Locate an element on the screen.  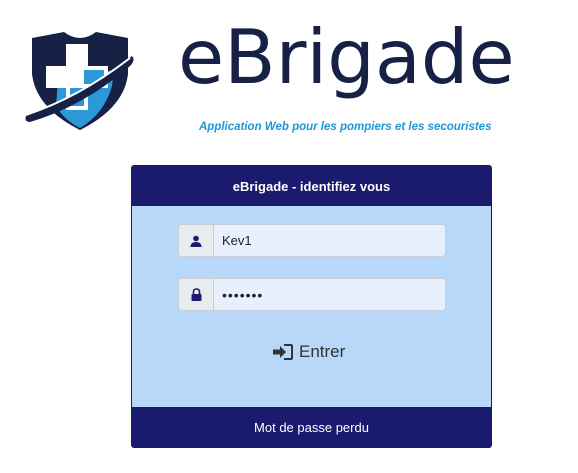
brand-name: eBrigade is located at coordinates (346, 57).